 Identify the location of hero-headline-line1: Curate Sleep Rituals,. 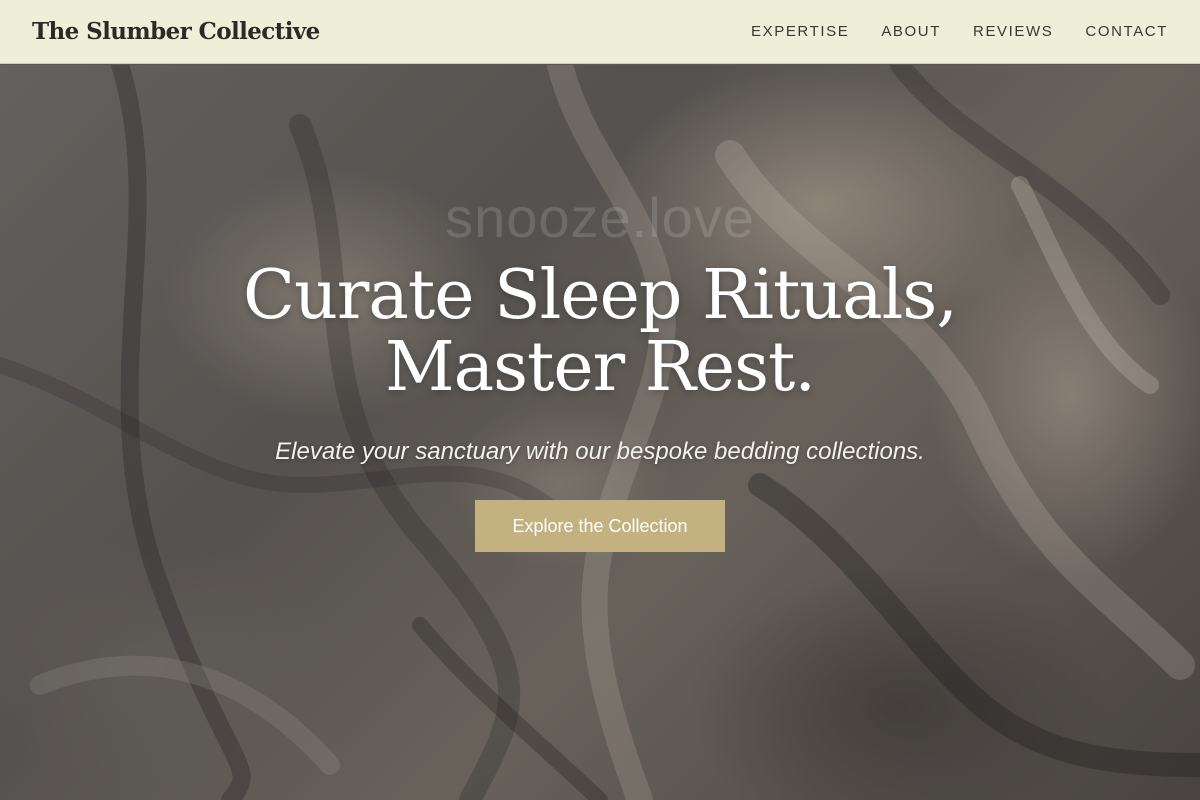
(600, 295).